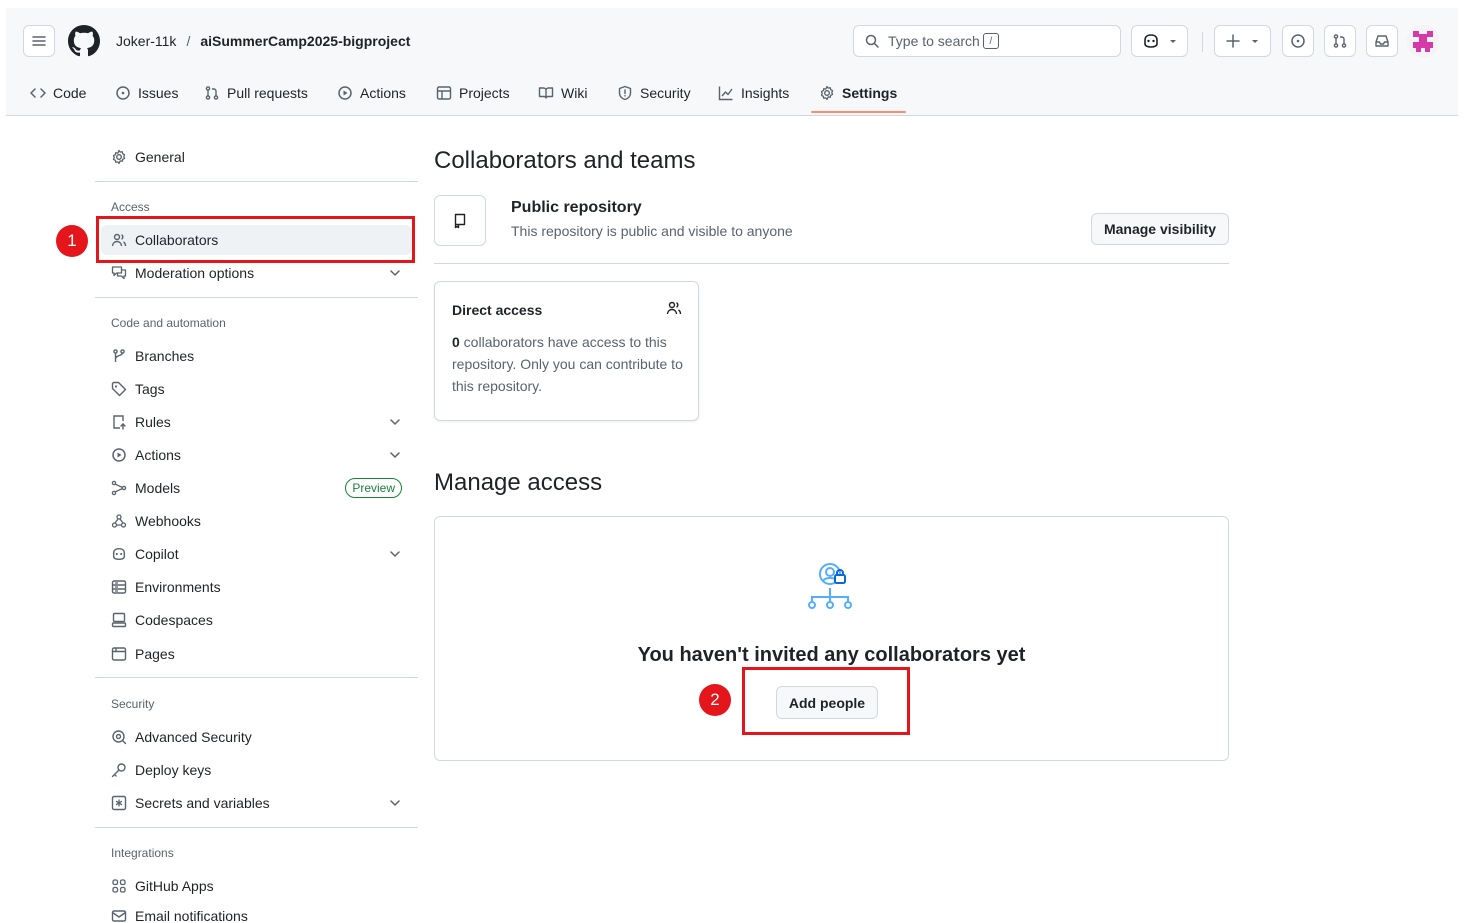 Image resolution: width=1465 pixels, height=923 pixels. What do you see at coordinates (146, 93) in the screenshot?
I see `tab-issues: Issues` at bounding box center [146, 93].